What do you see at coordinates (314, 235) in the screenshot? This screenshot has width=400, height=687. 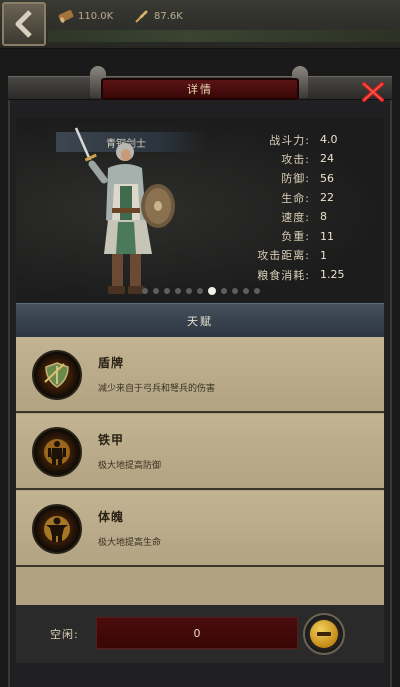 I see `stat-row: 负重: 11` at bounding box center [314, 235].